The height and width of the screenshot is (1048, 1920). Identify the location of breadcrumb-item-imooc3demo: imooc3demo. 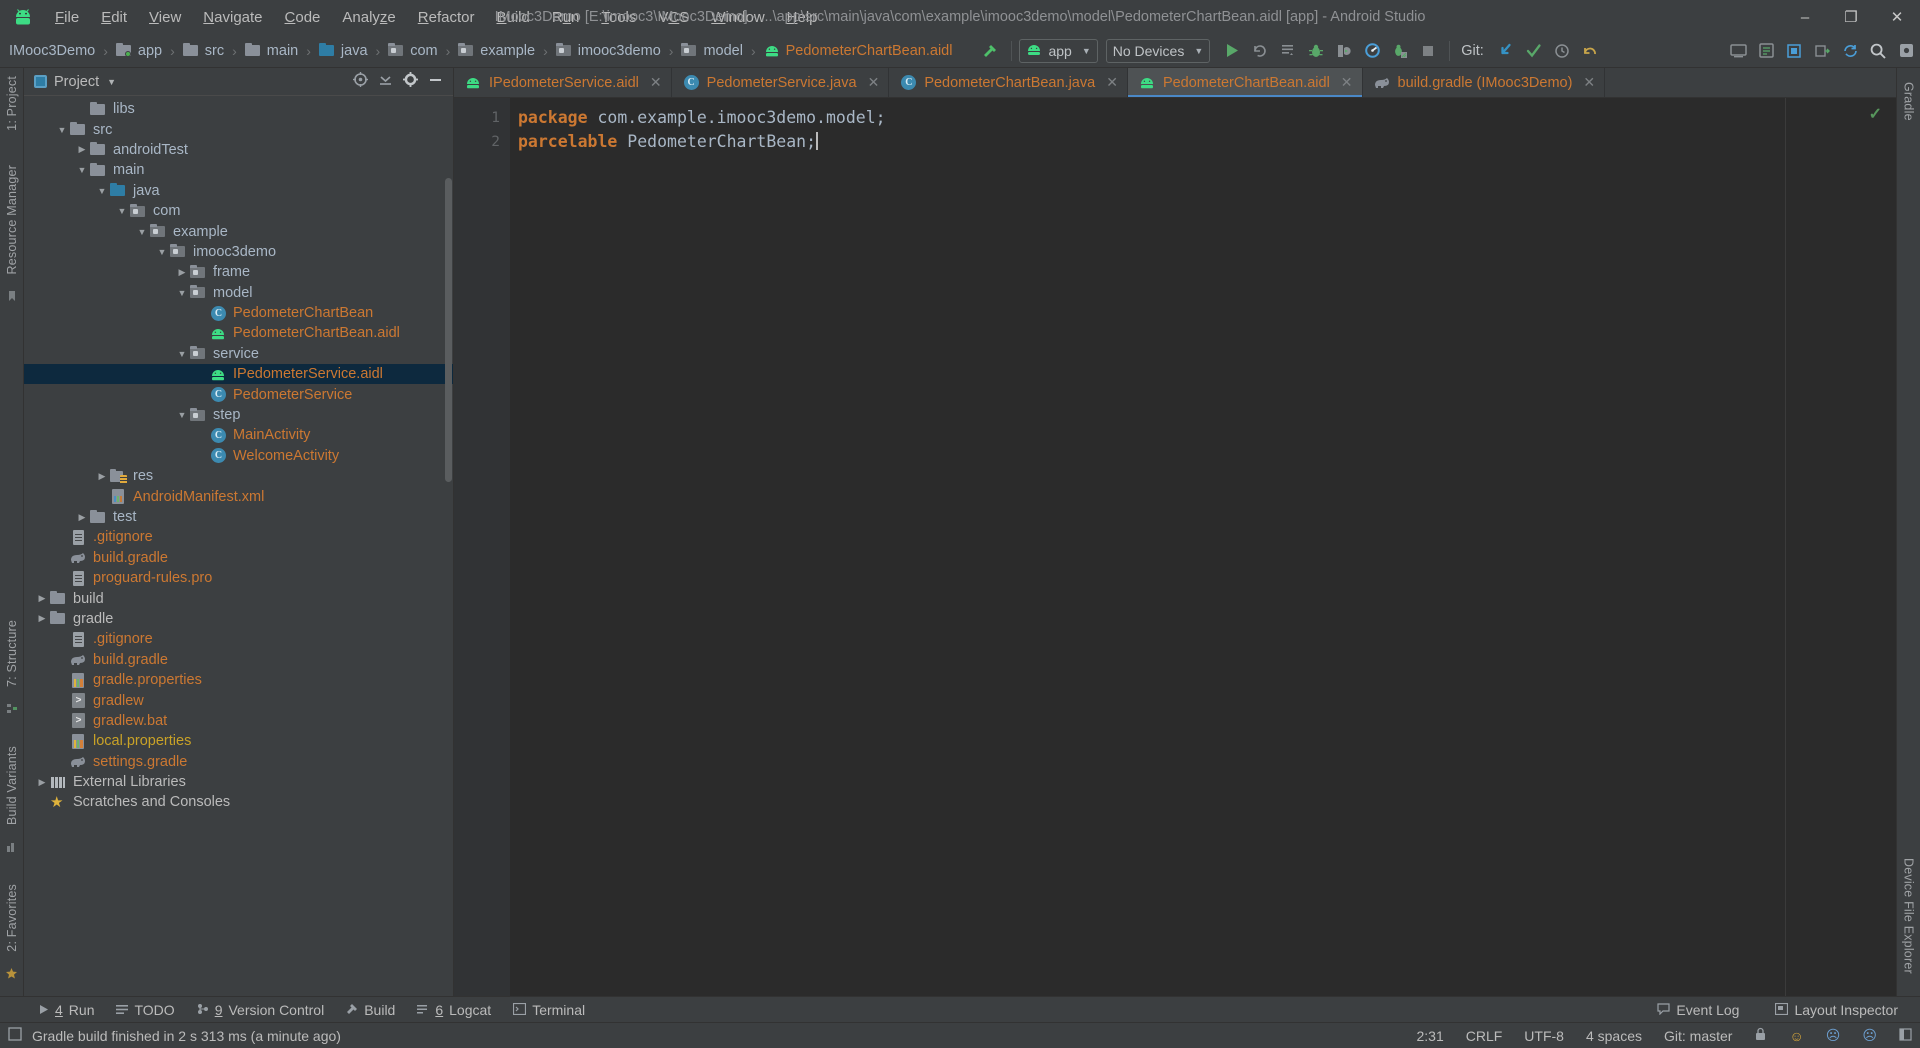
(608, 51).